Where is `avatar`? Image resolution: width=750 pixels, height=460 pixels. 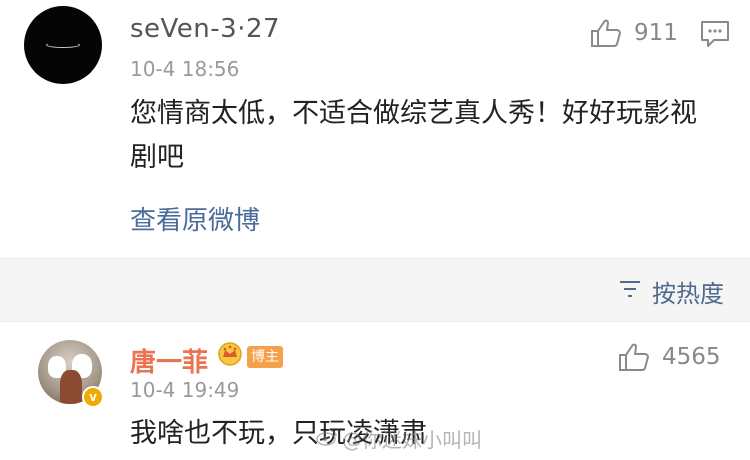 avatar is located at coordinates (63, 45).